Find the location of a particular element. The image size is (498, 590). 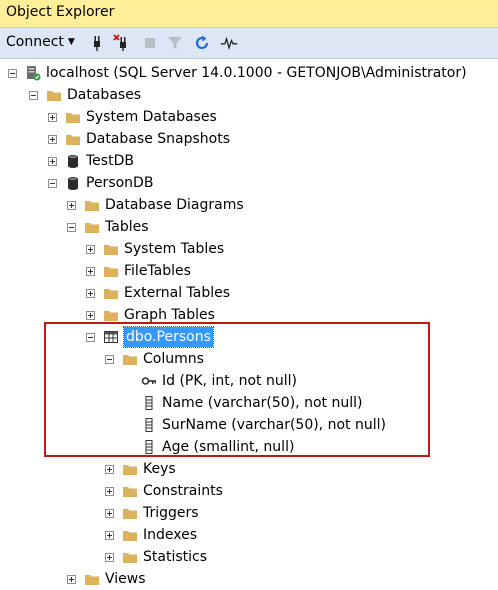

tree-node-statistics: Statistics is located at coordinates (156, 557).